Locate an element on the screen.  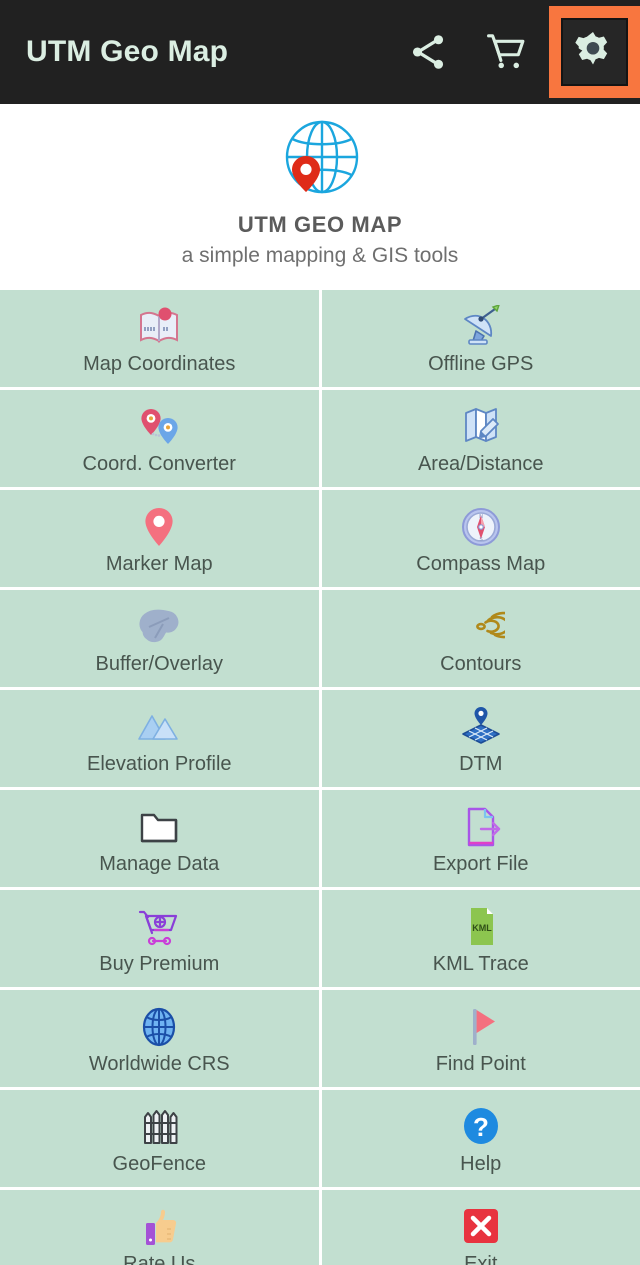
menu-item-map-coordinates: Map Coordinates is located at coordinates (159, 338).